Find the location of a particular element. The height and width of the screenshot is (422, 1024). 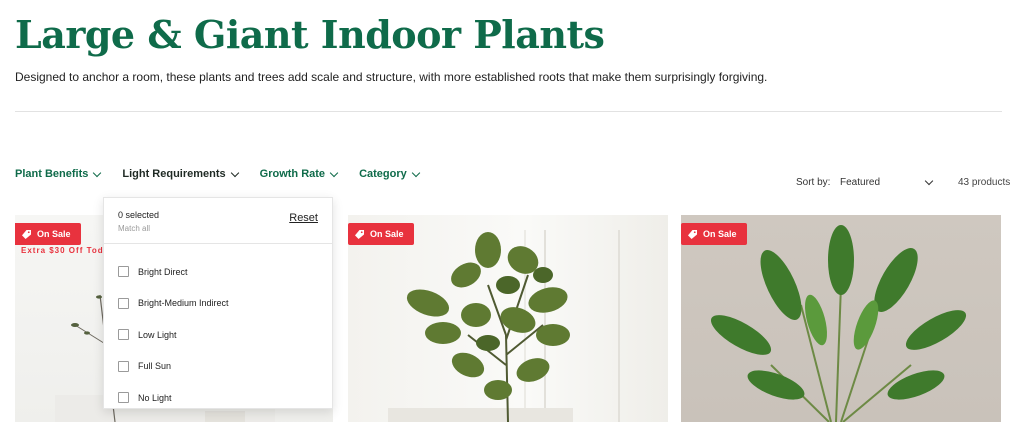

sort-select: Featured is located at coordinates (890, 182).